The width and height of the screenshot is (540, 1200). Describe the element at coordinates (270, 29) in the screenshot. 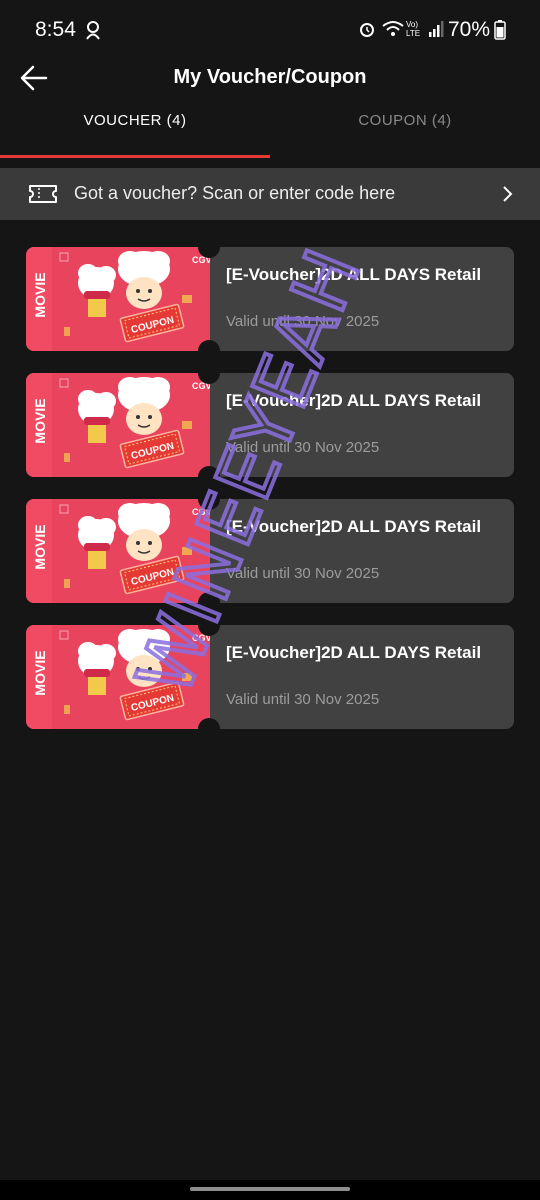

I see `status-bar: 8:54 Vo) LTE 70%` at that location.